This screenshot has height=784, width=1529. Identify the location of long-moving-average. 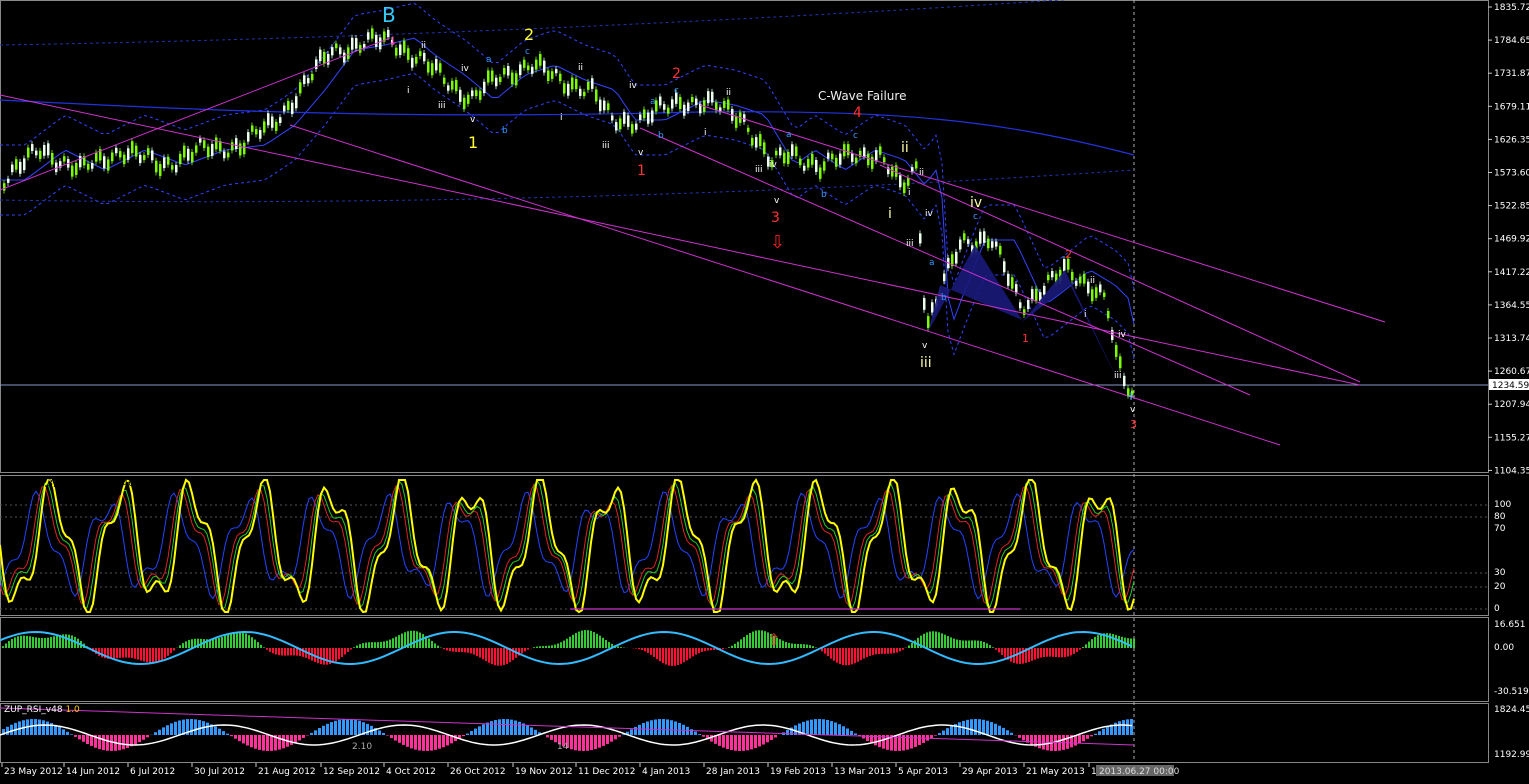
(567, 127).